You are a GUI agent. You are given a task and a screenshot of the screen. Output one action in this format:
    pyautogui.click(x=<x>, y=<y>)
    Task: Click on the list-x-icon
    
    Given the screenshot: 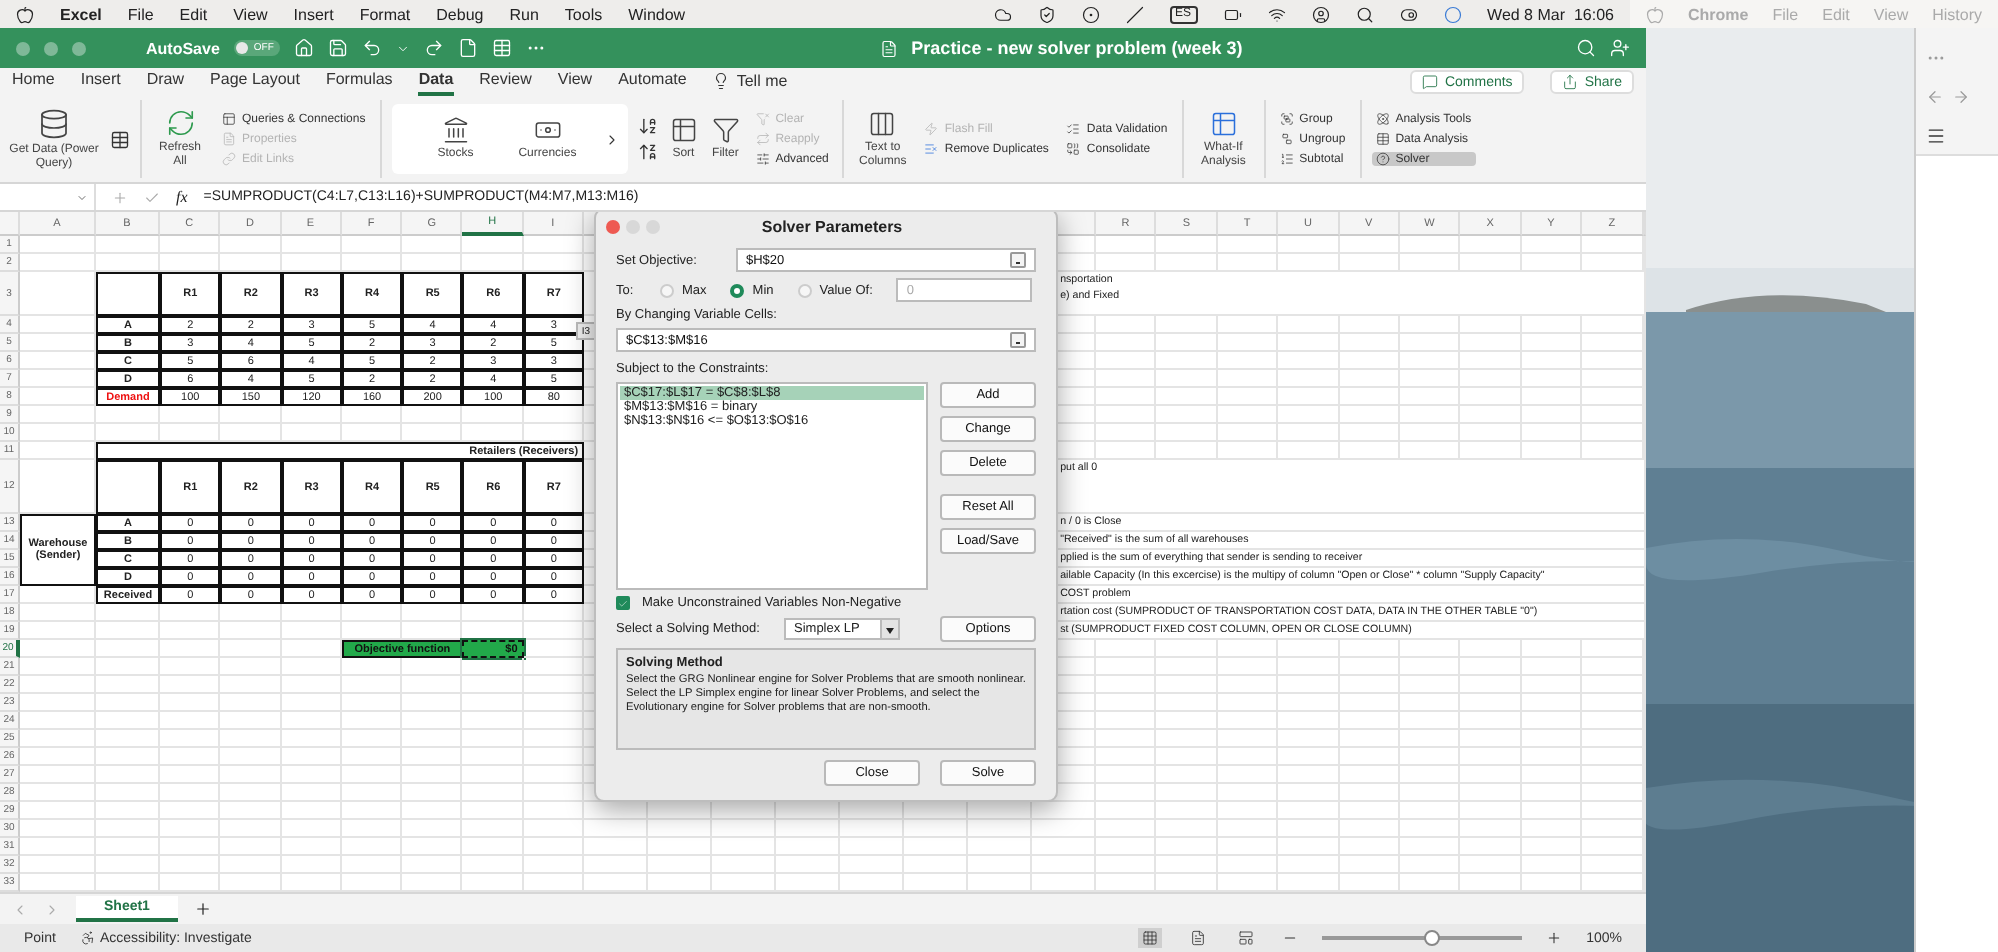 What is the action you would take?
    pyautogui.click(x=931, y=149)
    